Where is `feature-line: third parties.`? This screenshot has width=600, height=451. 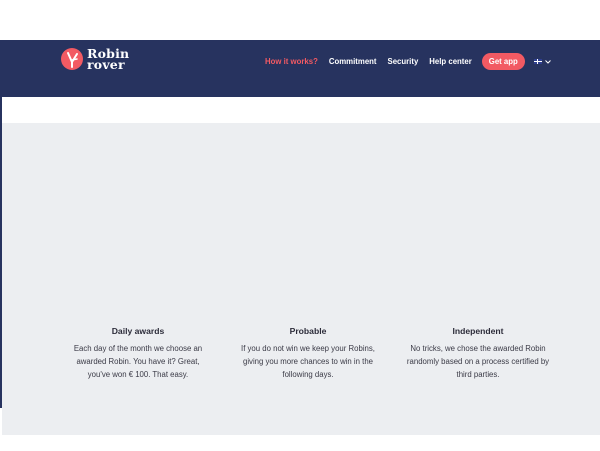
feature-line: third parties. is located at coordinates (478, 374).